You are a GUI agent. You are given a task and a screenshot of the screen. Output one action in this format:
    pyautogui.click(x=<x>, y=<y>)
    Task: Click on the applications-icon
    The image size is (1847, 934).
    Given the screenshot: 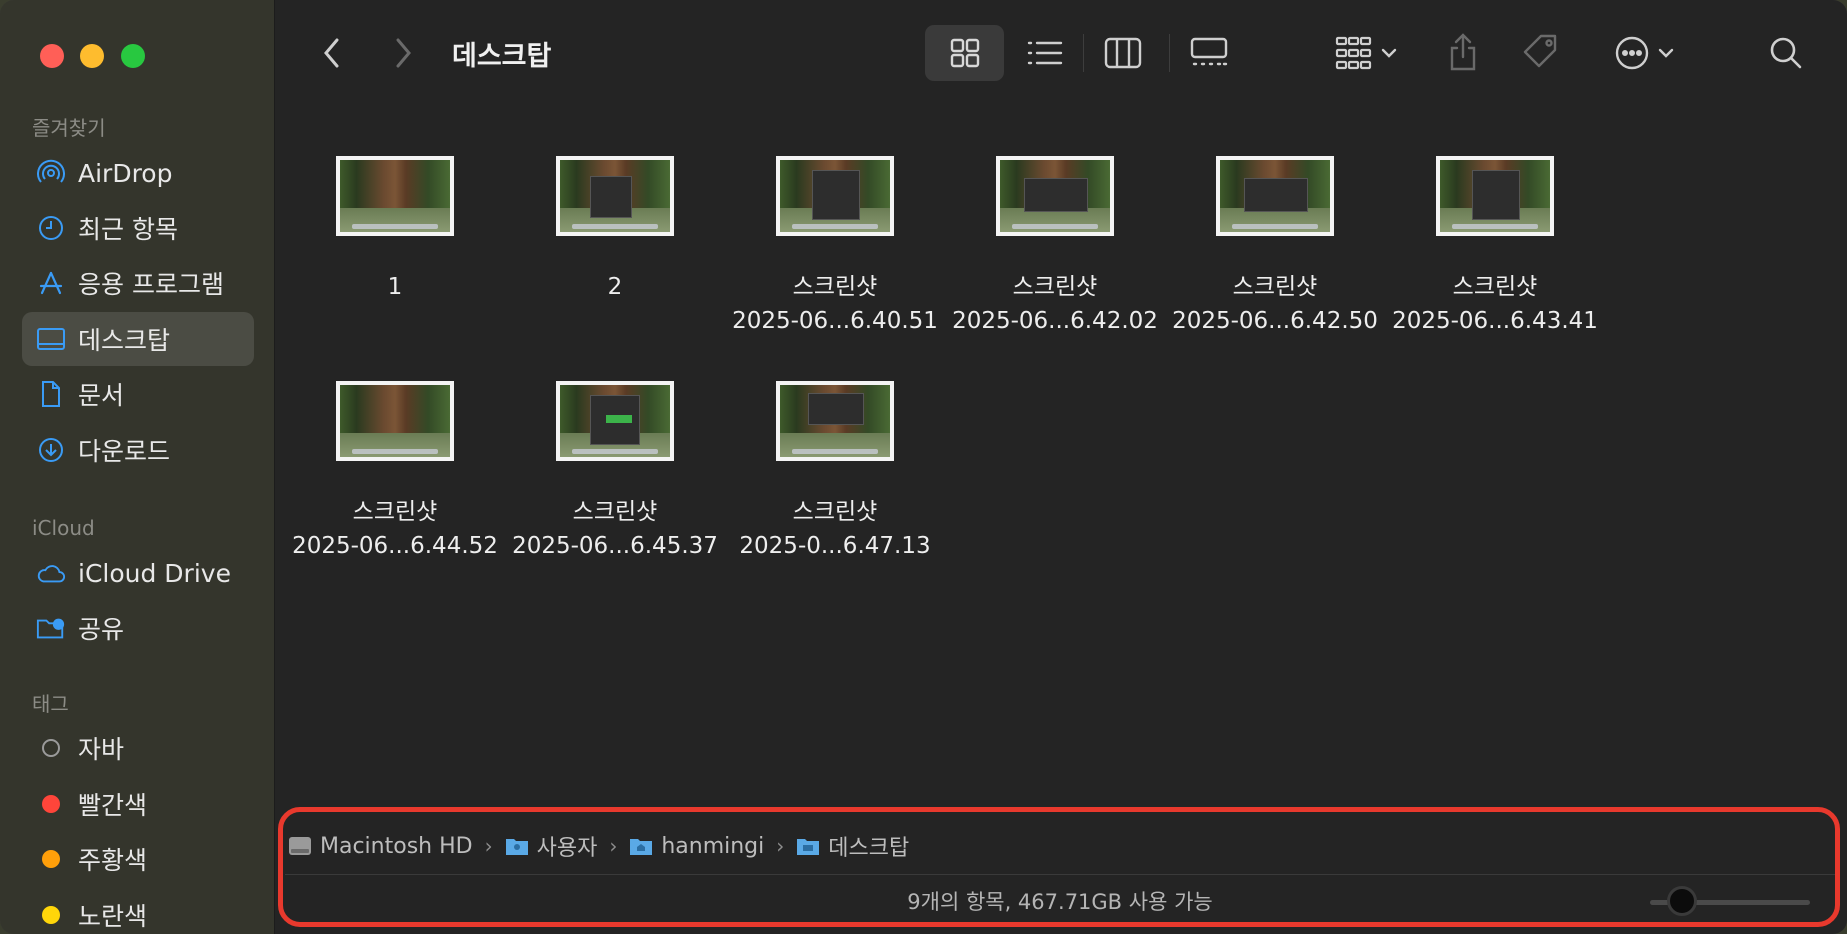 What is the action you would take?
    pyautogui.click(x=51, y=283)
    